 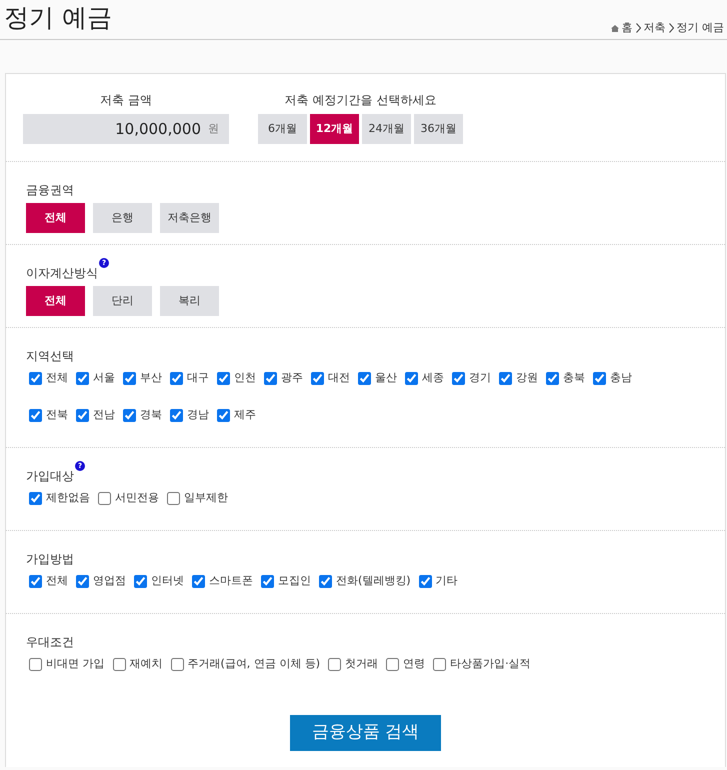 What do you see at coordinates (126, 100) in the screenshot?
I see `amount-label: 저축 금액` at bounding box center [126, 100].